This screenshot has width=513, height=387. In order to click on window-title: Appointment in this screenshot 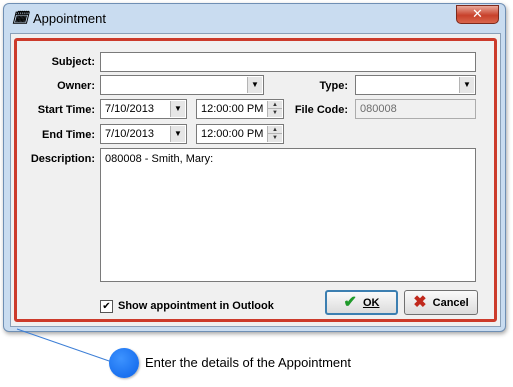, I will do `click(69, 18)`.